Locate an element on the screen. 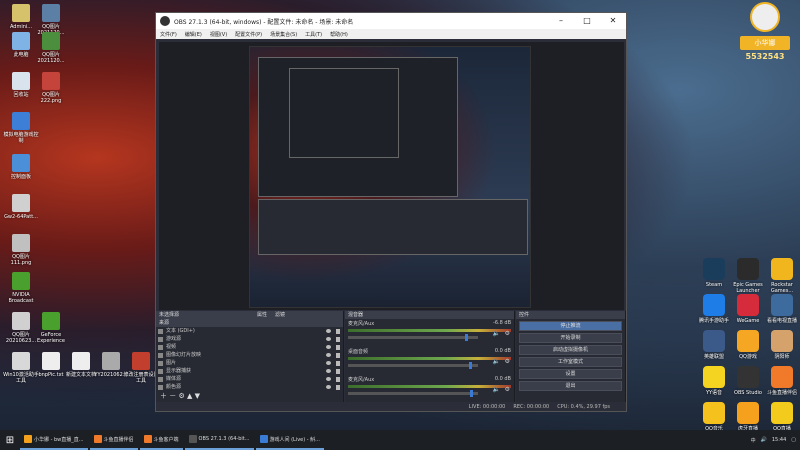  desktop-icon: 腾讯手游助手 is located at coordinates (714, 309).